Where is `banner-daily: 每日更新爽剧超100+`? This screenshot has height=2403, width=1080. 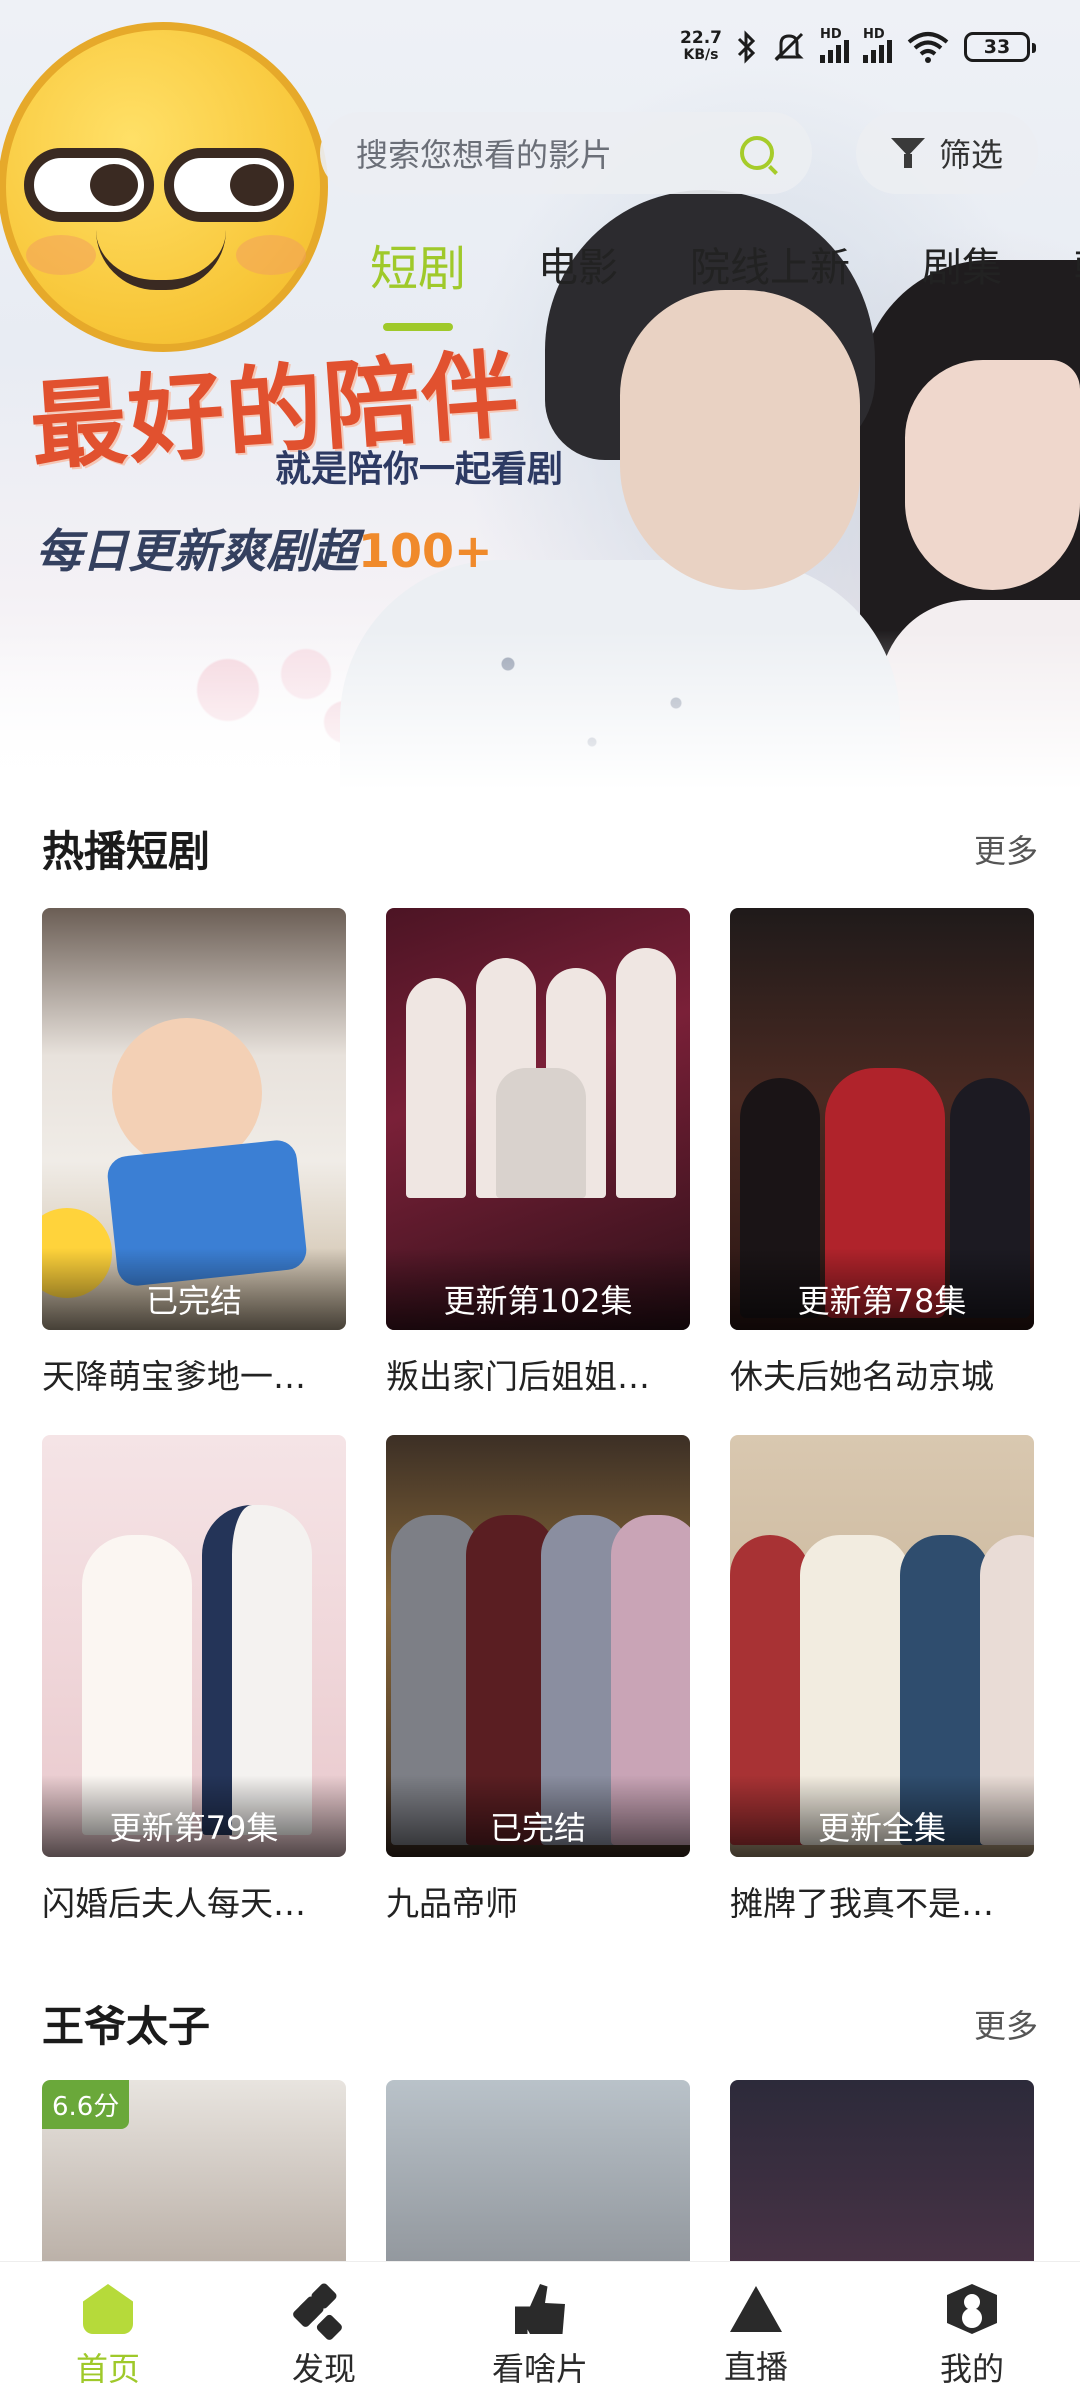 banner-daily: 每日更新爽剧超100+ is located at coordinates (264, 548).